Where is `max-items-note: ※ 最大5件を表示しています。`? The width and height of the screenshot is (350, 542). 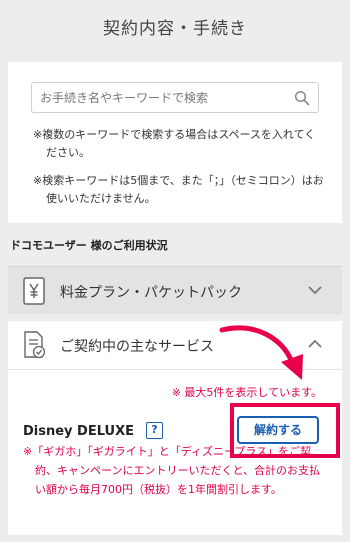 max-items-note: ※ 最大5件を表示しています。 is located at coordinates (246, 392).